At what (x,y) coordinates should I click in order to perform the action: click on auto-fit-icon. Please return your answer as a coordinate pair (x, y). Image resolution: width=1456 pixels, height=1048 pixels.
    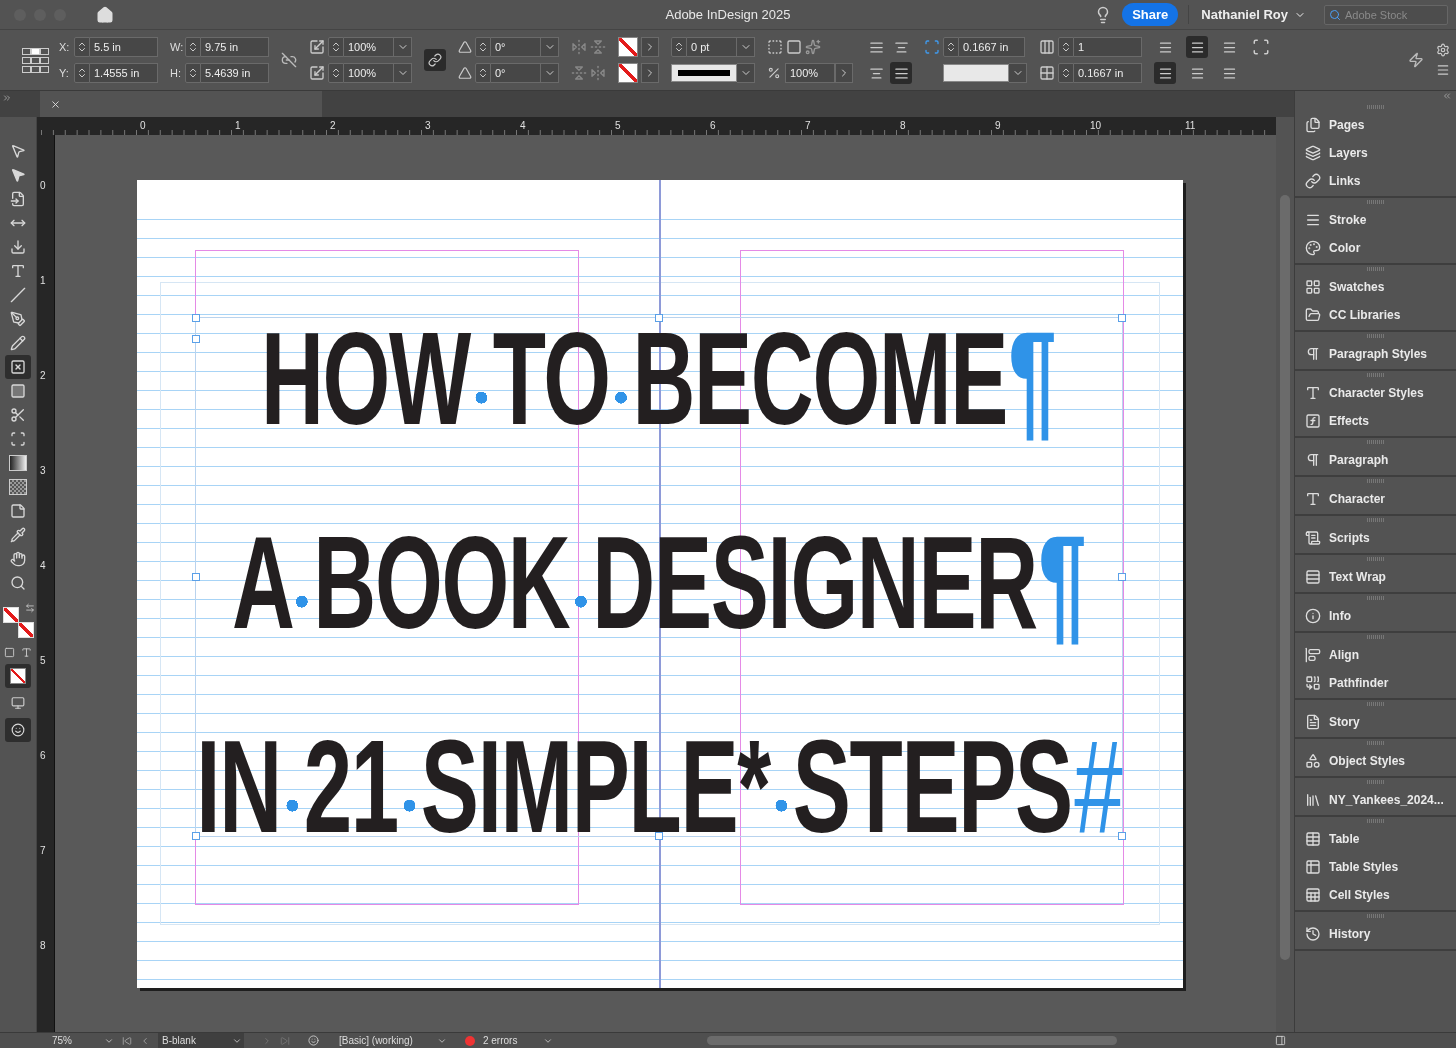
    Looking at the image, I should click on (1261, 47).